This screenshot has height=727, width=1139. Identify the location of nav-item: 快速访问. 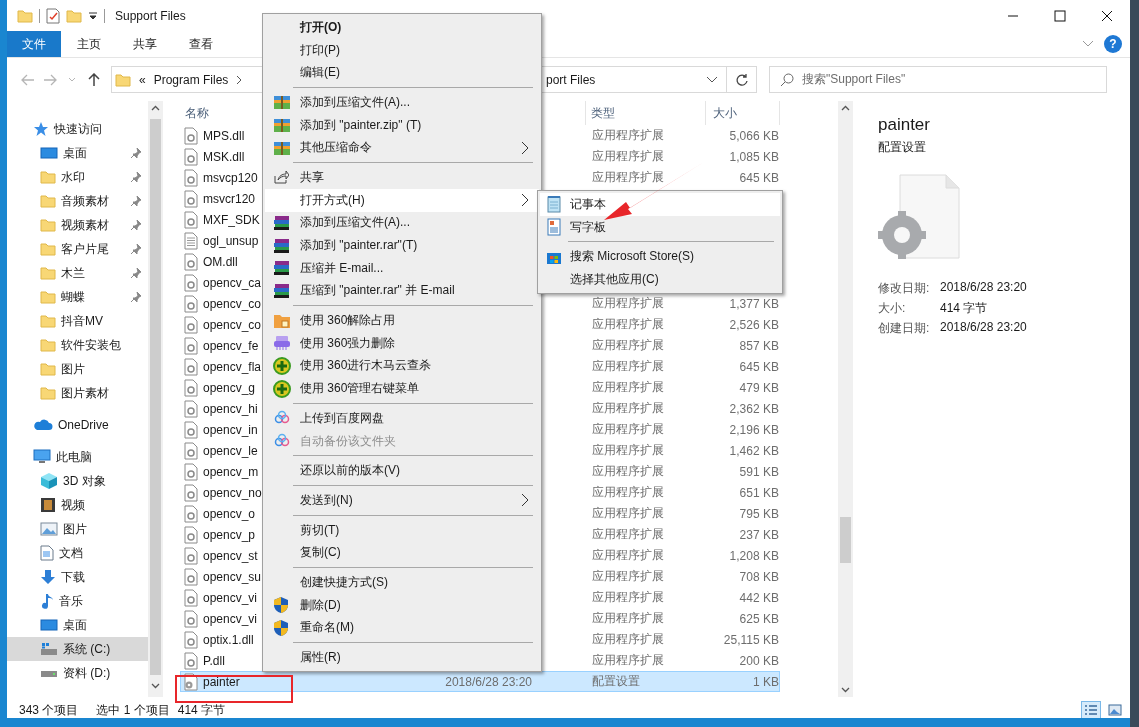
(77, 129).